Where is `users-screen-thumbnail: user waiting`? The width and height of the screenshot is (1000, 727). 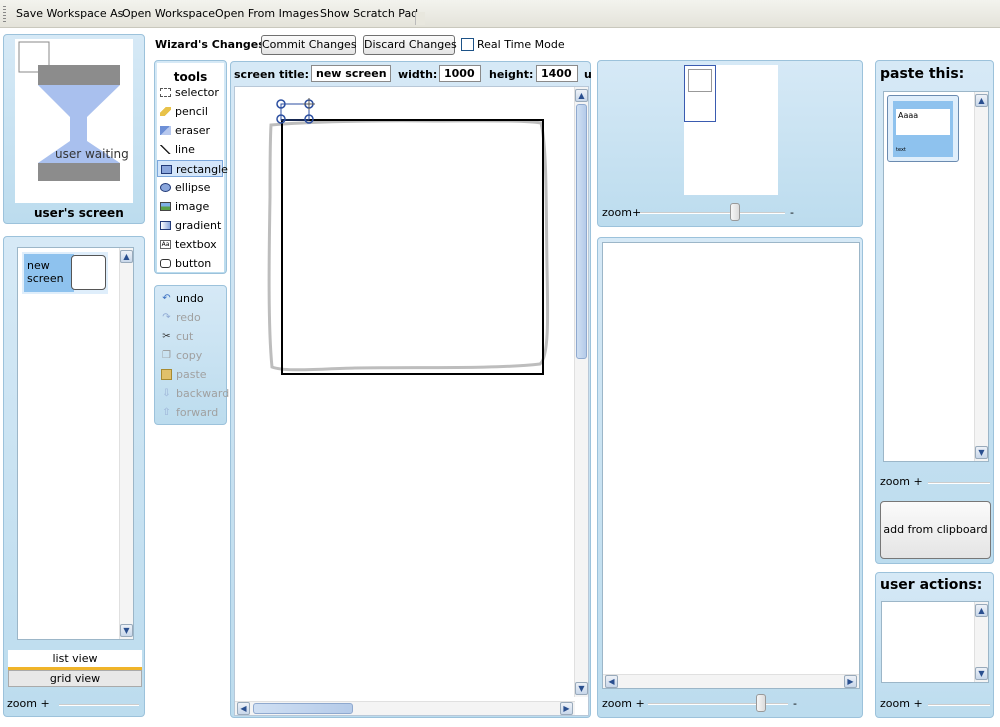 users-screen-thumbnail: user waiting is located at coordinates (74, 121).